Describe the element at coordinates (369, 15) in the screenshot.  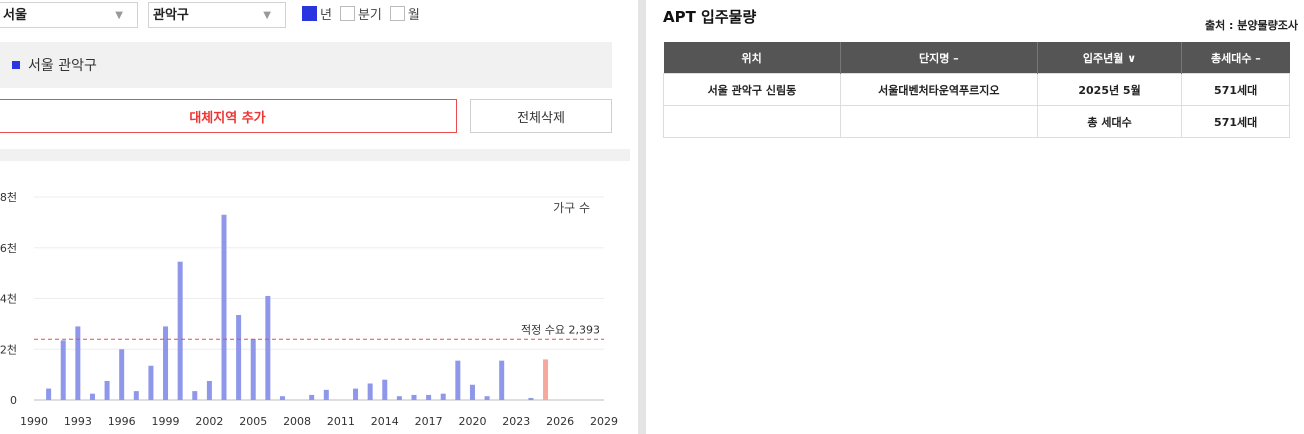
I see `checkbox-quarter-label: 분기` at that location.